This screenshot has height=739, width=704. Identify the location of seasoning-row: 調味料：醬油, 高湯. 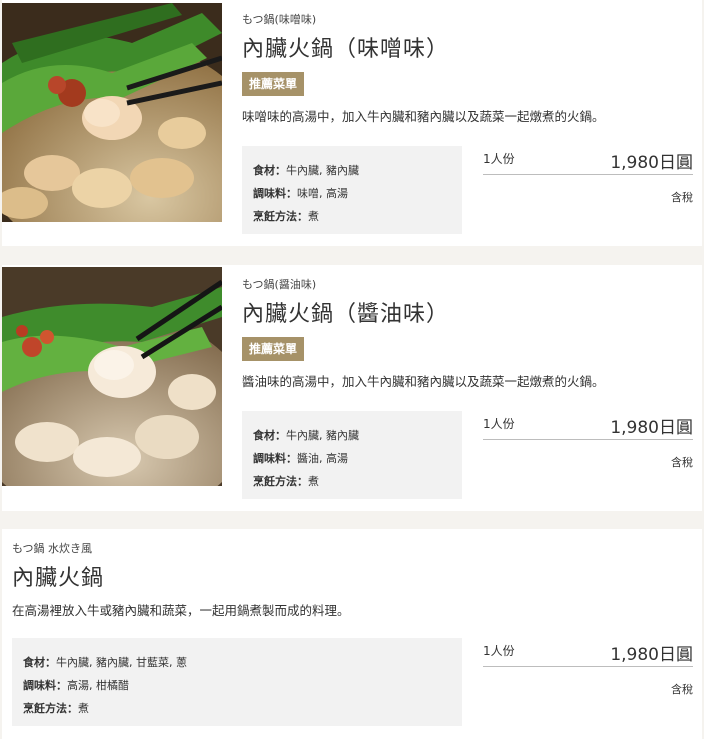
(357, 458).